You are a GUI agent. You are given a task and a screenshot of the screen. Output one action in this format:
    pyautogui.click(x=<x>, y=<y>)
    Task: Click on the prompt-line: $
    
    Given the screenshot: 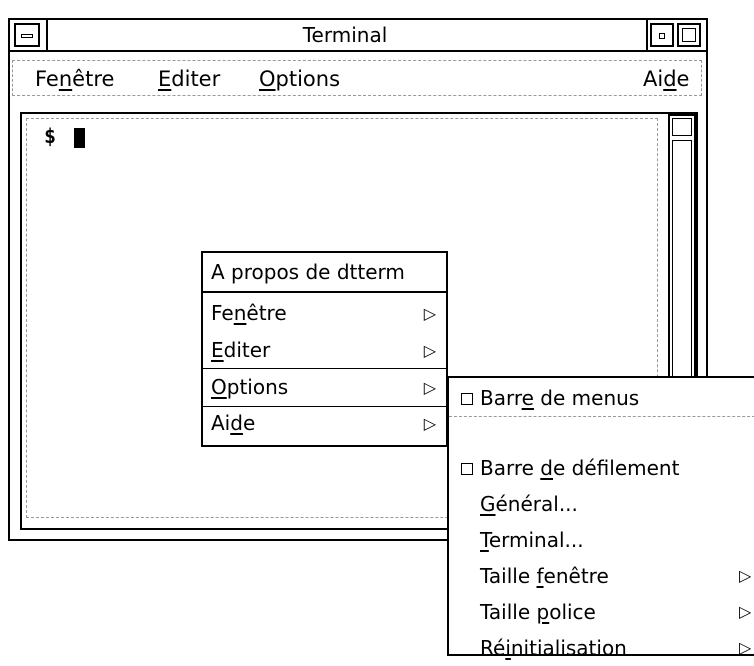 What is the action you would take?
    pyautogui.click(x=65, y=136)
    